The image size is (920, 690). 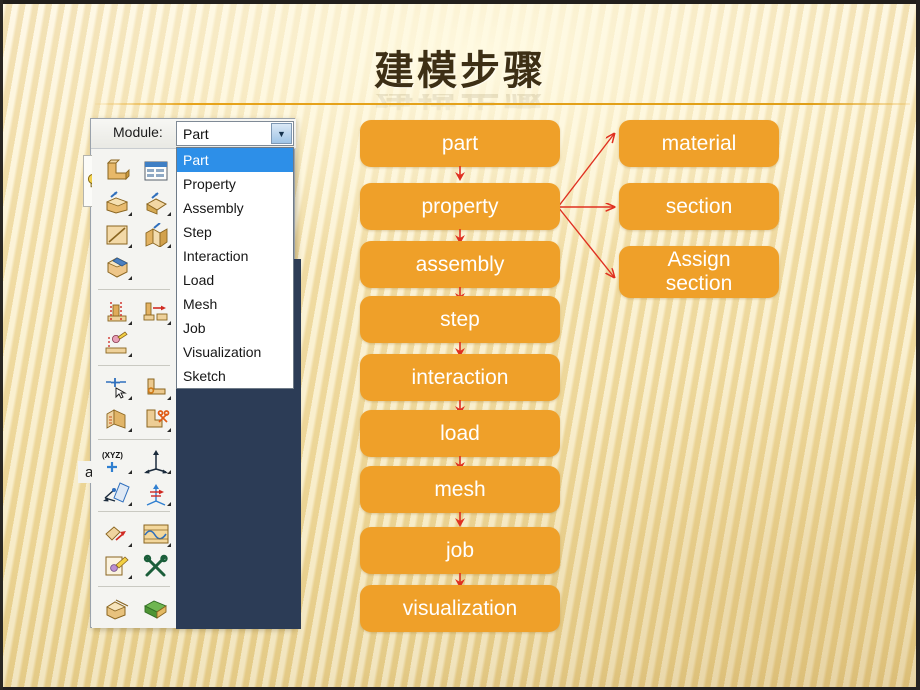 I want to click on flow-box-label: visualization, so click(x=460, y=608).